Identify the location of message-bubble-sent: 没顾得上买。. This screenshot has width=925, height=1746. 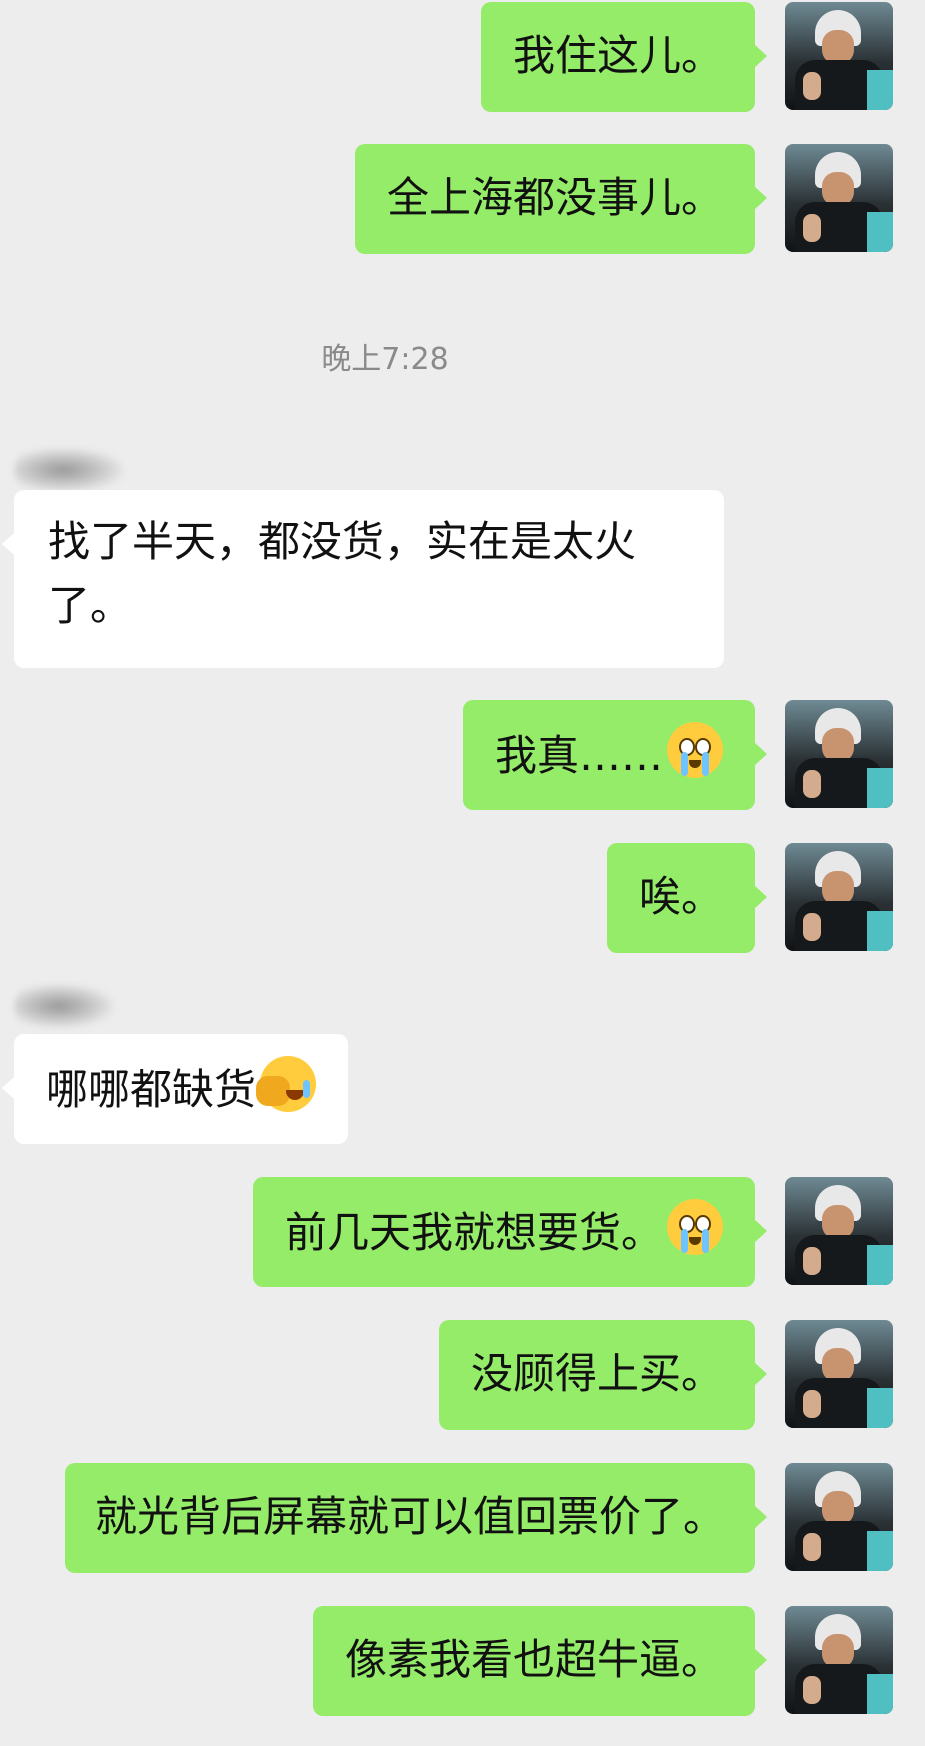
(603, 1375).